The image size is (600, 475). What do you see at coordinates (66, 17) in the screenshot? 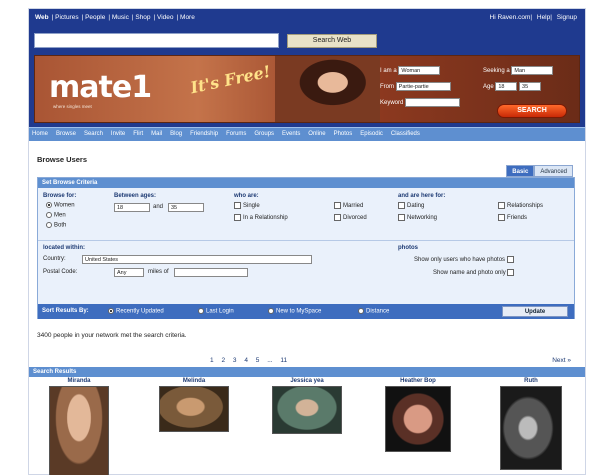
I see `top-link-pictures: Pictures` at bounding box center [66, 17].